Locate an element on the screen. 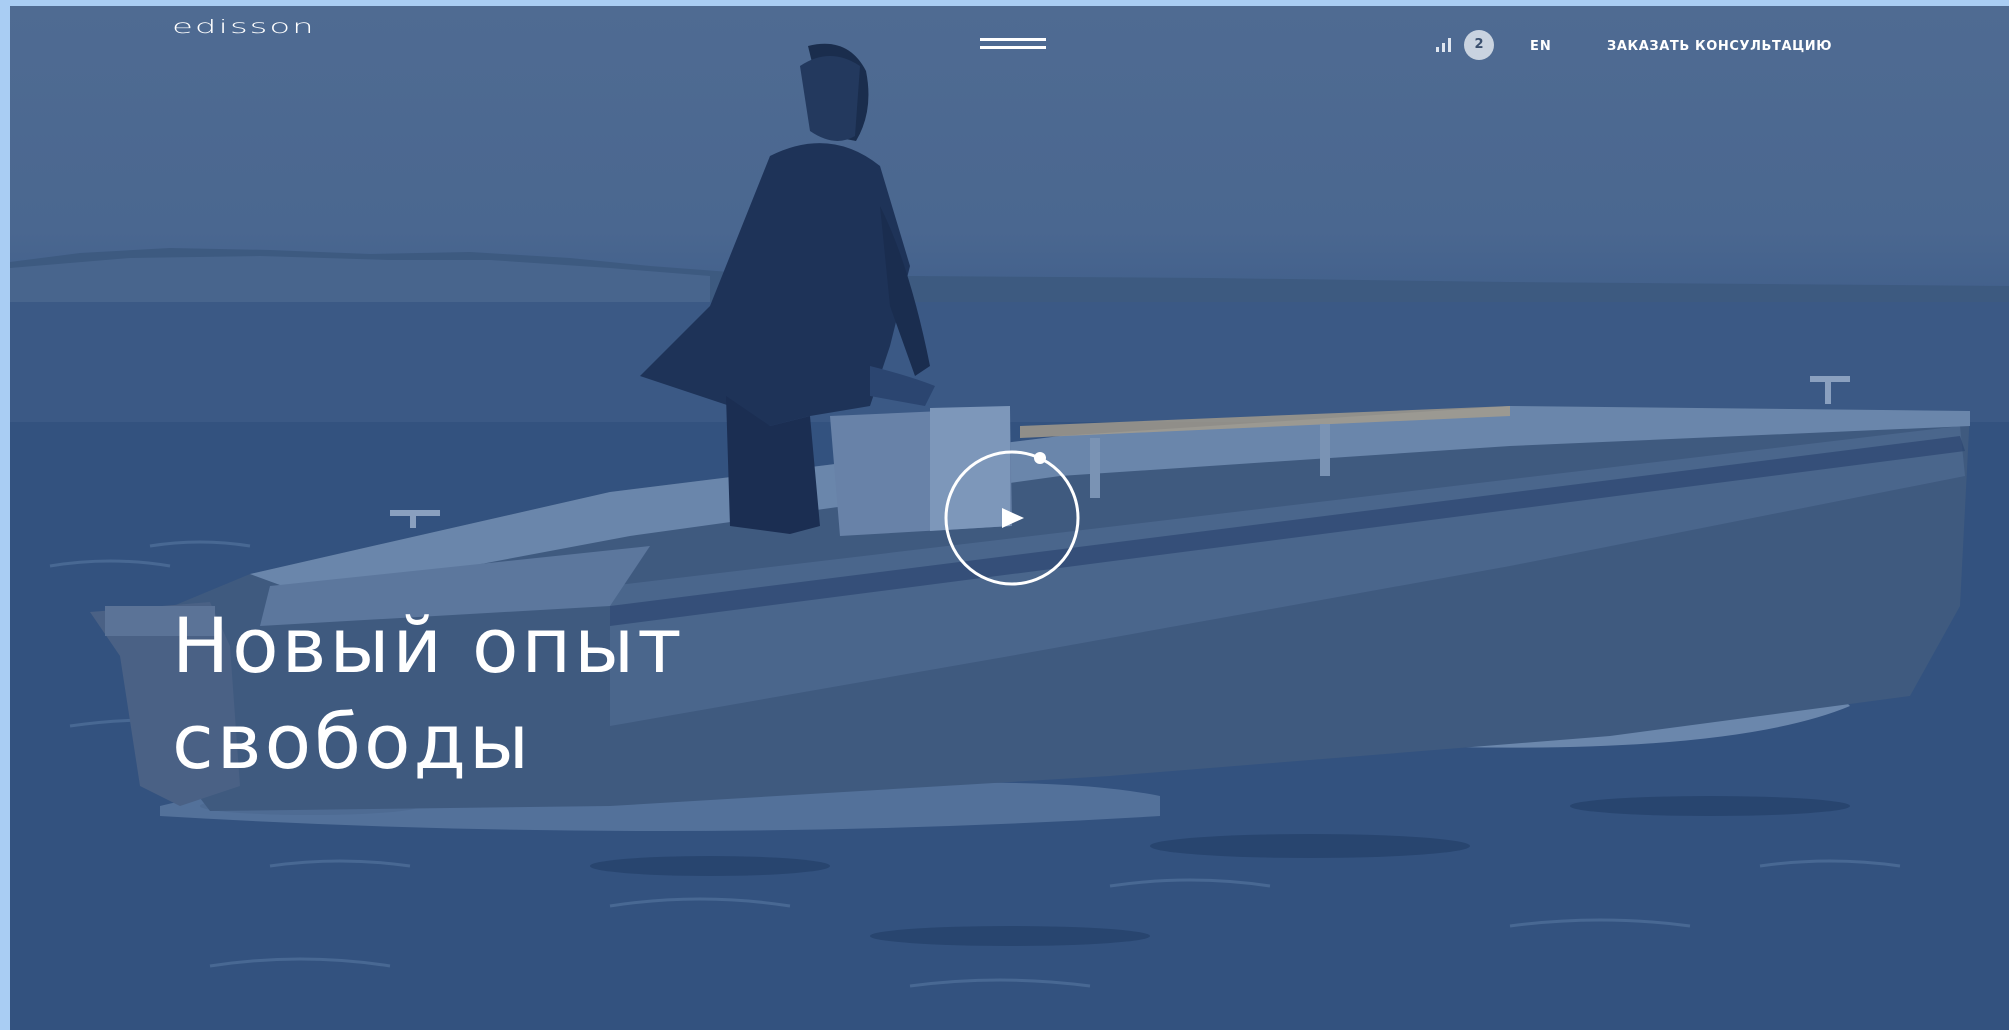 This screenshot has height=1030, width=2009. bar-chart-icon is located at coordinates (1445, 44).